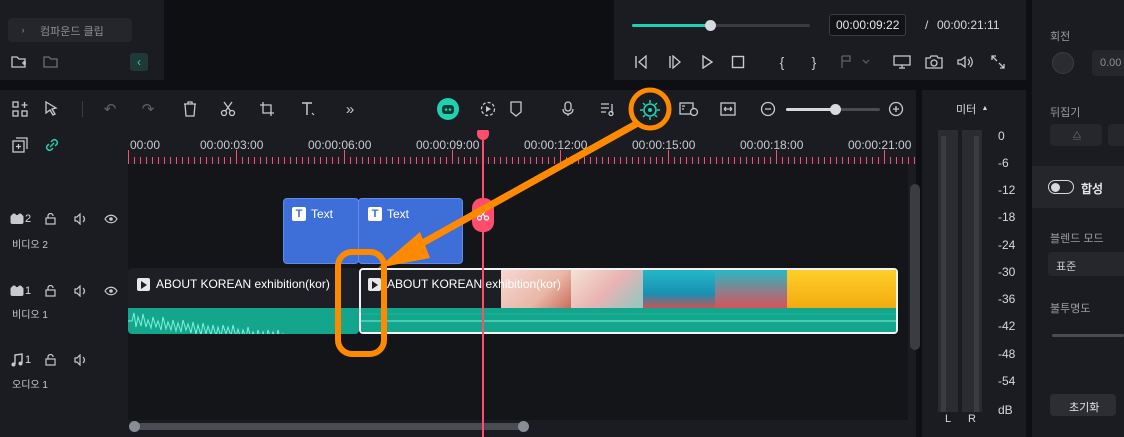 This screenshot has height=437, width=1124. What do you see at coordinates (20, 109) in the screenshot?
I see `layout-icon` at bounding box center [20, 109].